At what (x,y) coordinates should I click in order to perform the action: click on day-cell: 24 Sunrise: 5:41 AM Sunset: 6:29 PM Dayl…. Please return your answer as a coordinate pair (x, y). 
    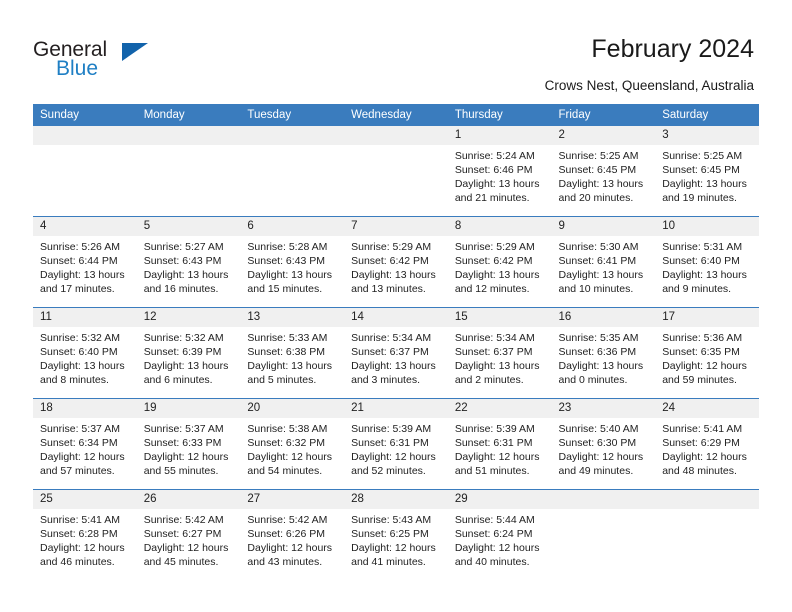
    Looking at the image, I should click on (707, 444).